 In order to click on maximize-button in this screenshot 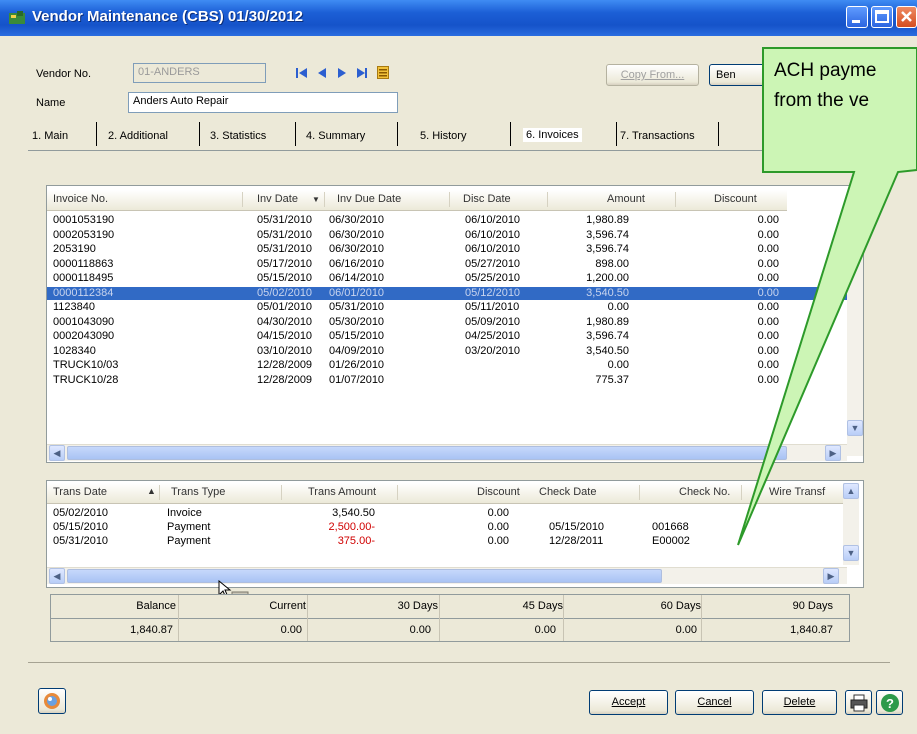, I will do `click(882, 17)`.